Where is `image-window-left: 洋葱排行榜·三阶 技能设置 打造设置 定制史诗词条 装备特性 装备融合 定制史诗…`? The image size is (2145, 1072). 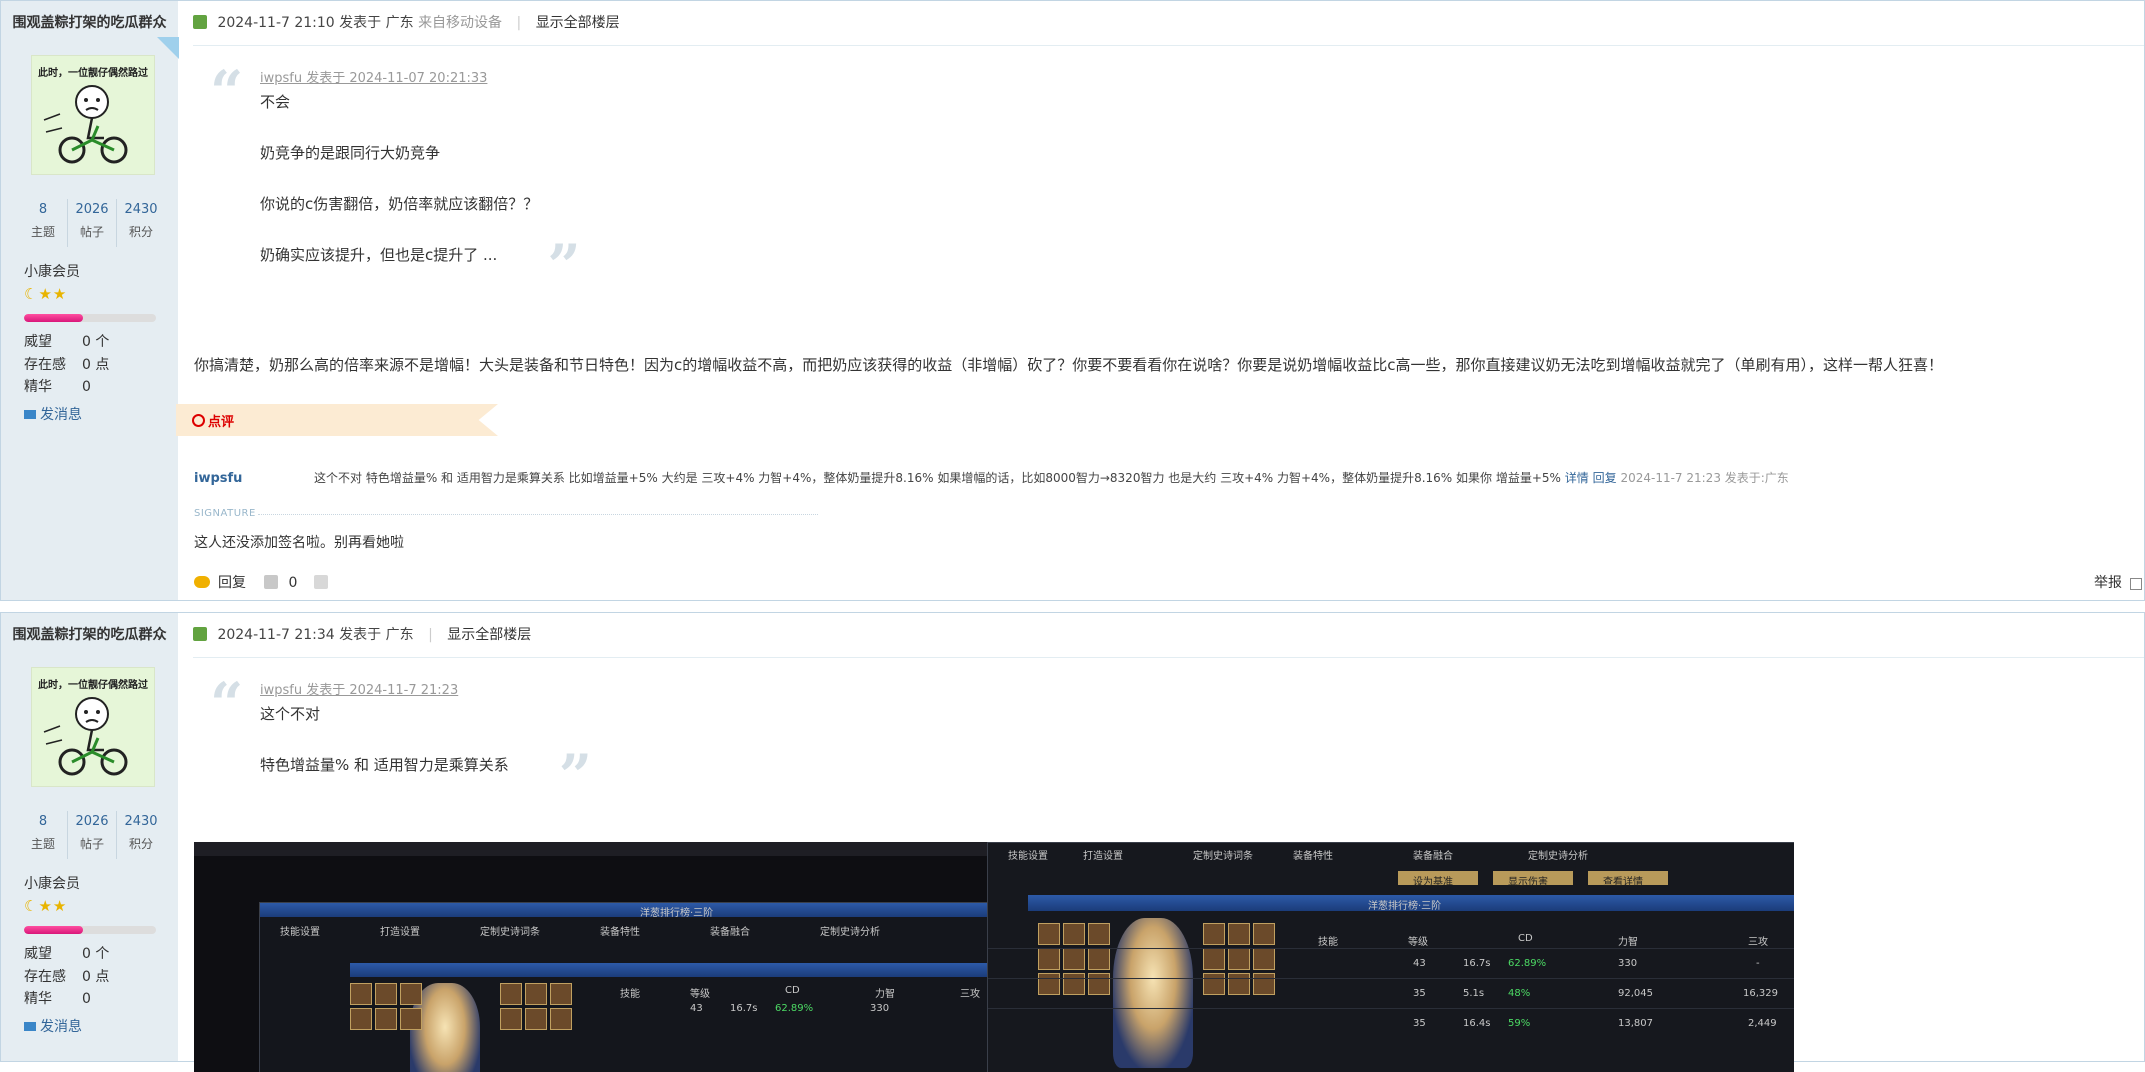 image-window-left: 洋葱排行榜·三阶 技能设置 打造设置 定制史诗词条 装备特性 装备融合 定制史诗… is located at coordinates (627, 987).